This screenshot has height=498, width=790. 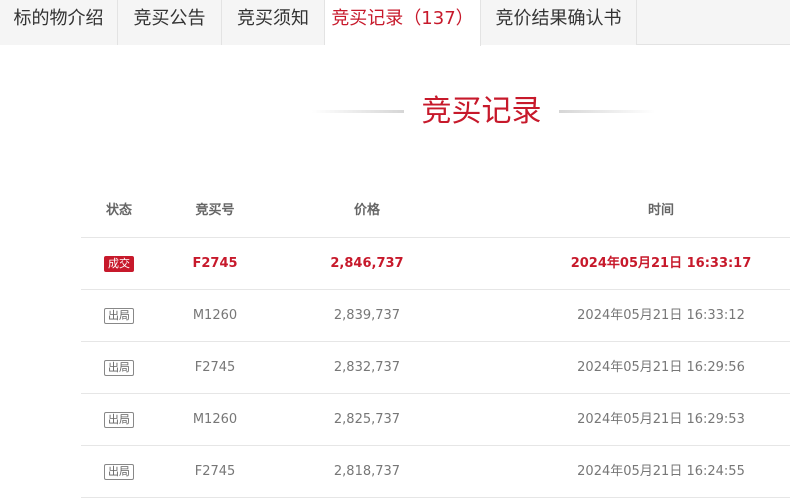 What do you see at coordinates (273, 18) in the screenshot?
I see `tab-label: 竞买须知` at bounding box center [273, 18].